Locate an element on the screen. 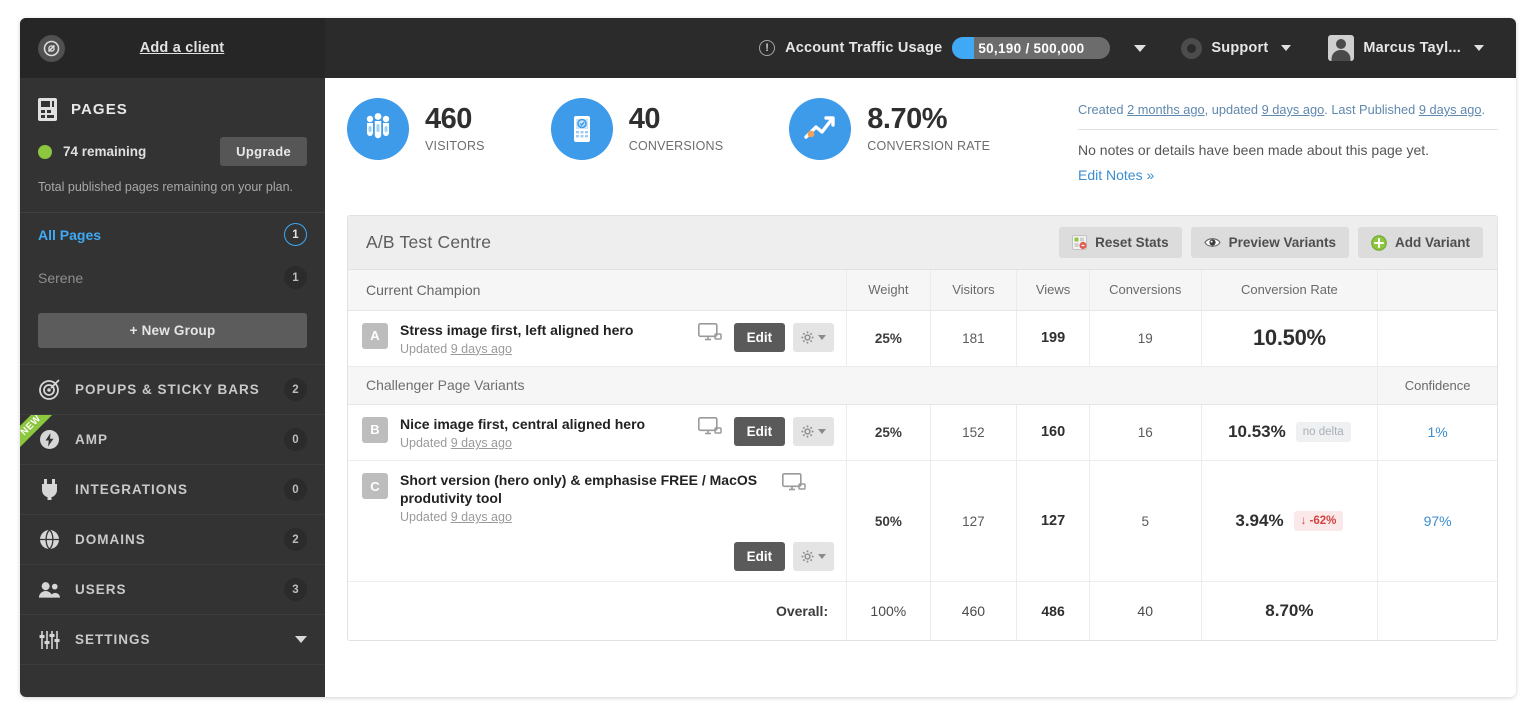 Image resolution: width=1536 pixels, height=715 pixels. cell-conversions: 5 is located at coordinates (1145, 521).